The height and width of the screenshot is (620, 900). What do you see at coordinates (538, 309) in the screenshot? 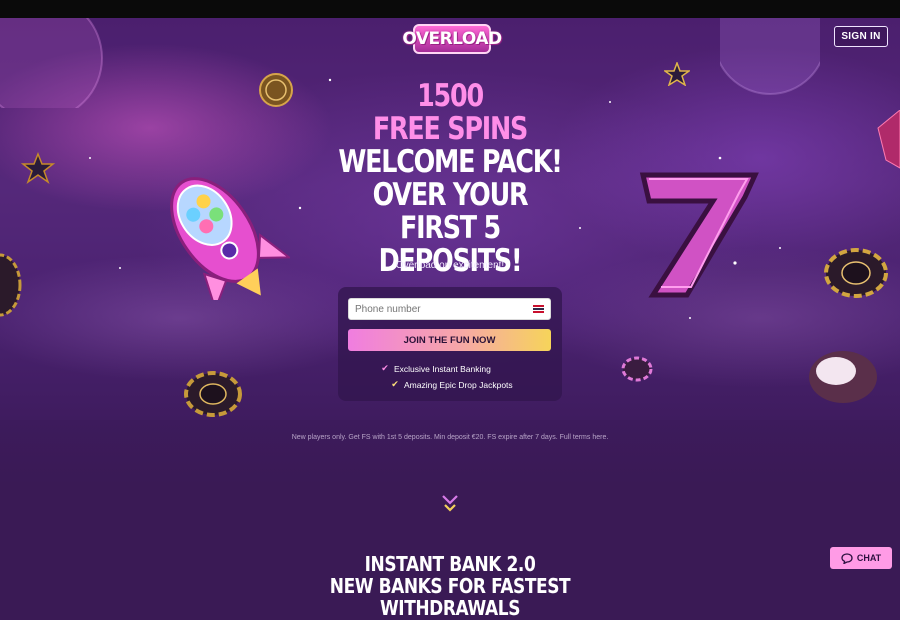
I see `flag-icon` at bounding box center [538, 309].